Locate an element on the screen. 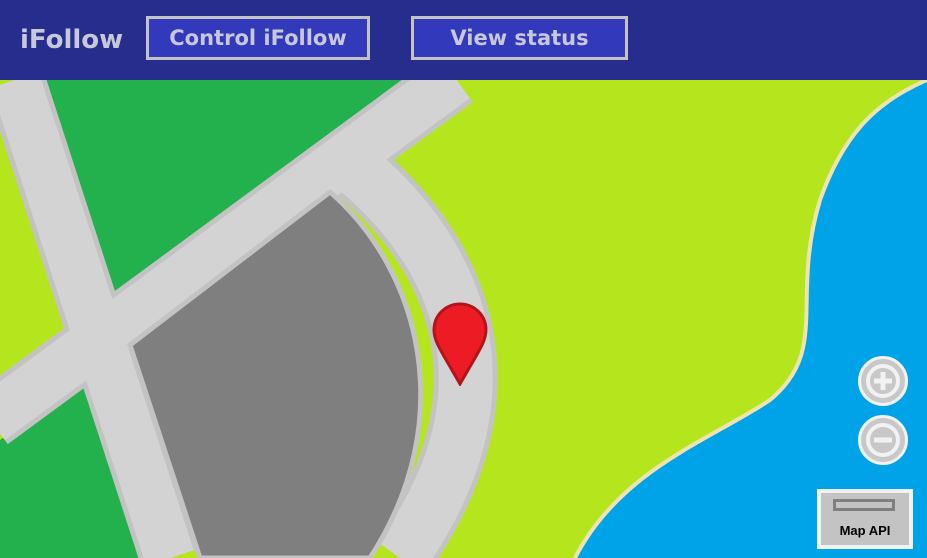 Image resolution: width=927 pixels, height=558 pixels. zoom-in-button is located at coordinates (883, 381).